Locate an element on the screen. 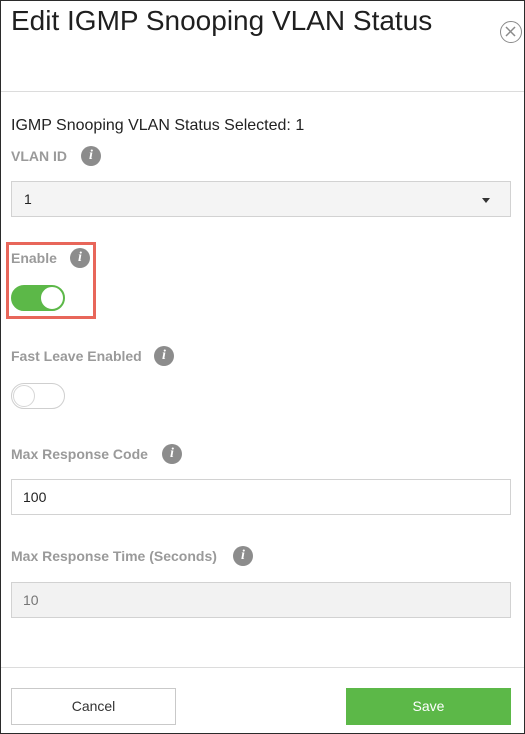  close-icon is located at coordinates (510, 31).